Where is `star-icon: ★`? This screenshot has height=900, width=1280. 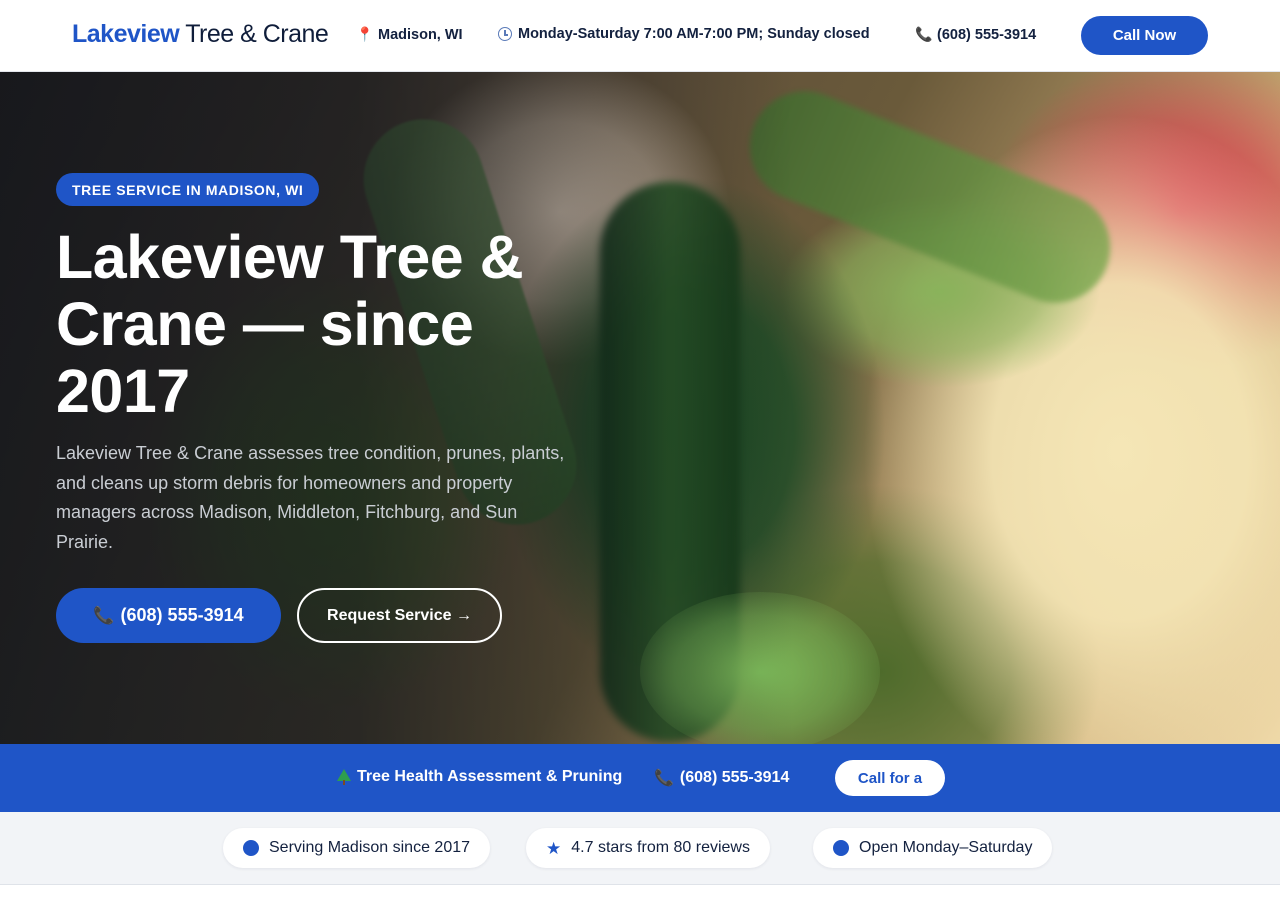
star-icon: ★ is located at coordinates (554, 848).